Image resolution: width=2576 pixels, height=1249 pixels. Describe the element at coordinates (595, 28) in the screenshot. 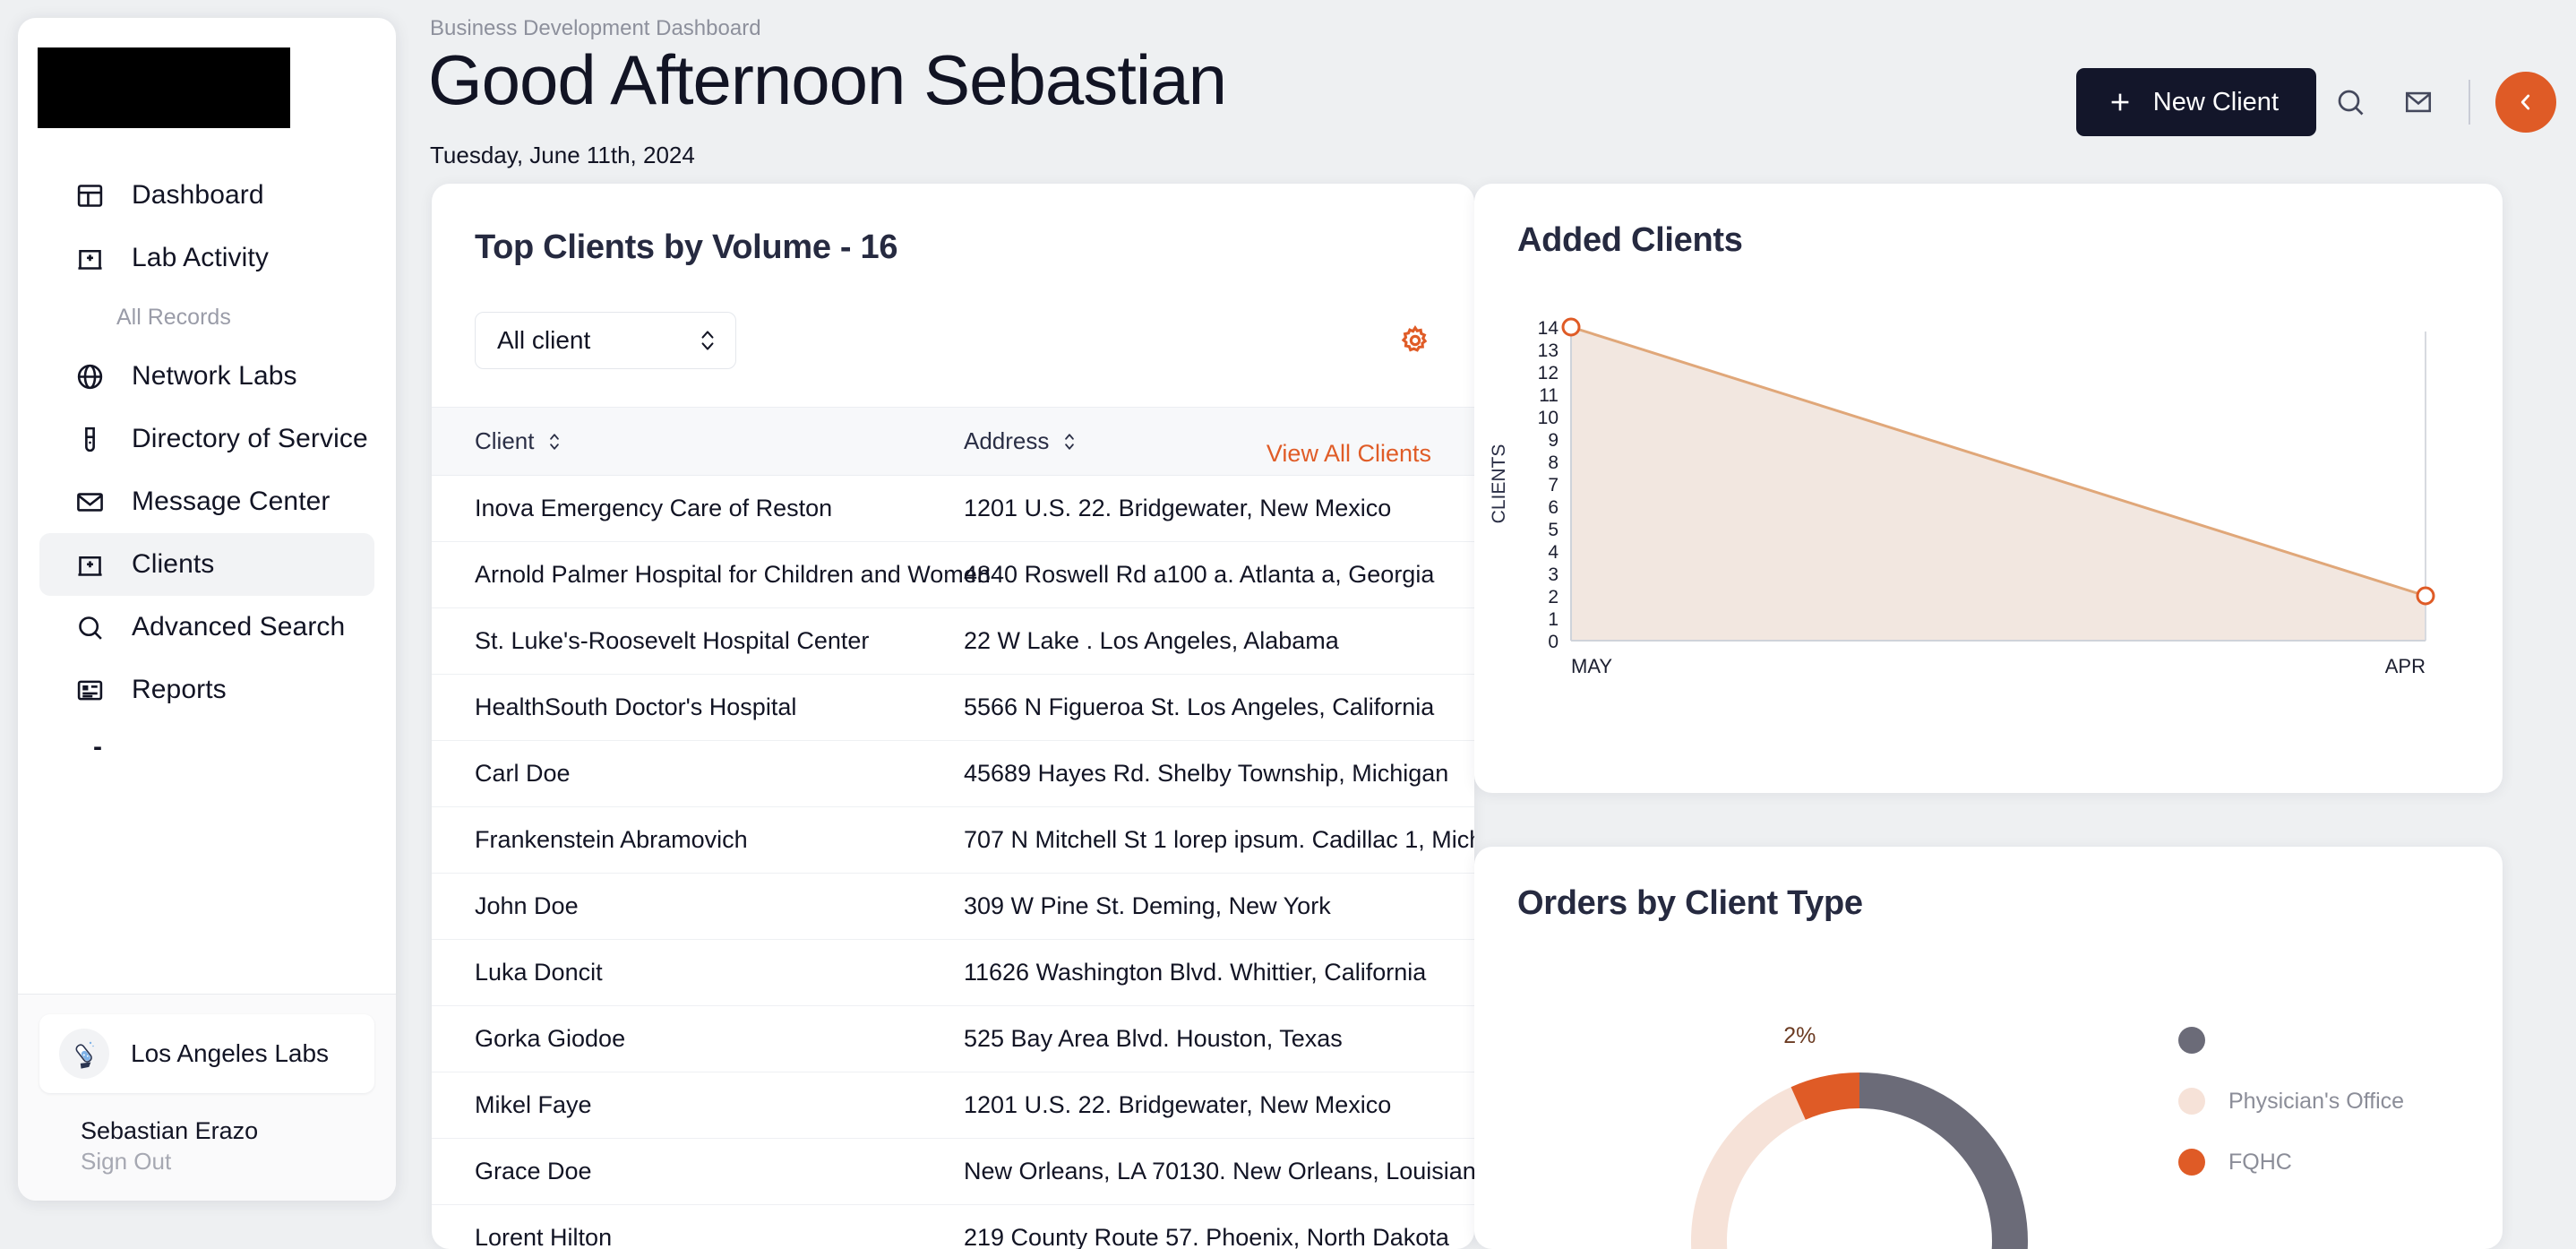

I see `breadcrumb: Business Development Dashboard` at that location.